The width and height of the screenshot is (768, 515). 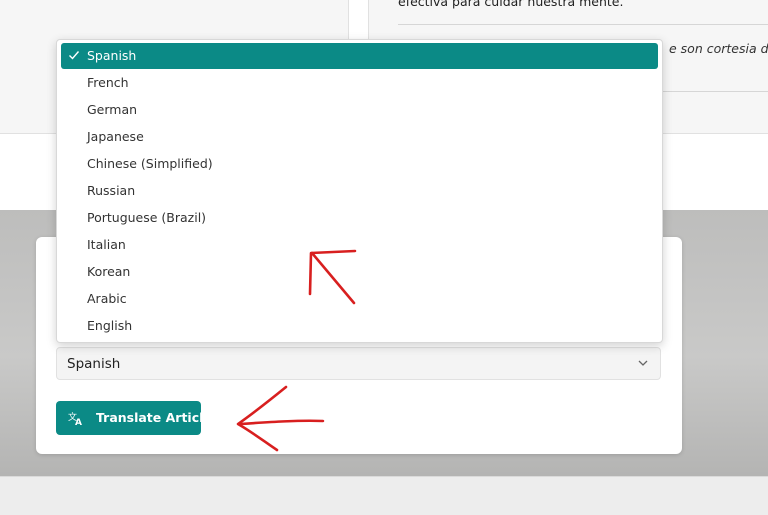 I want to click on language-option-label: Russian, so click(x=111, y=190).